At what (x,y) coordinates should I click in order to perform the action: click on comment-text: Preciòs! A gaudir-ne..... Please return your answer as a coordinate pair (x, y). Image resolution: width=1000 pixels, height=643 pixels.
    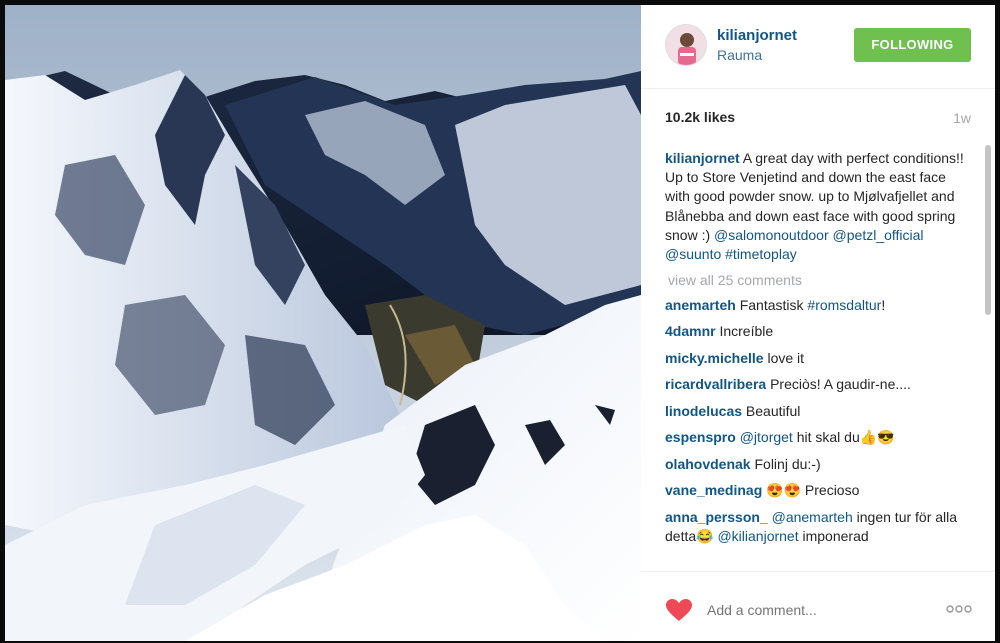
    Looking at the image, I should click on (840, 384).